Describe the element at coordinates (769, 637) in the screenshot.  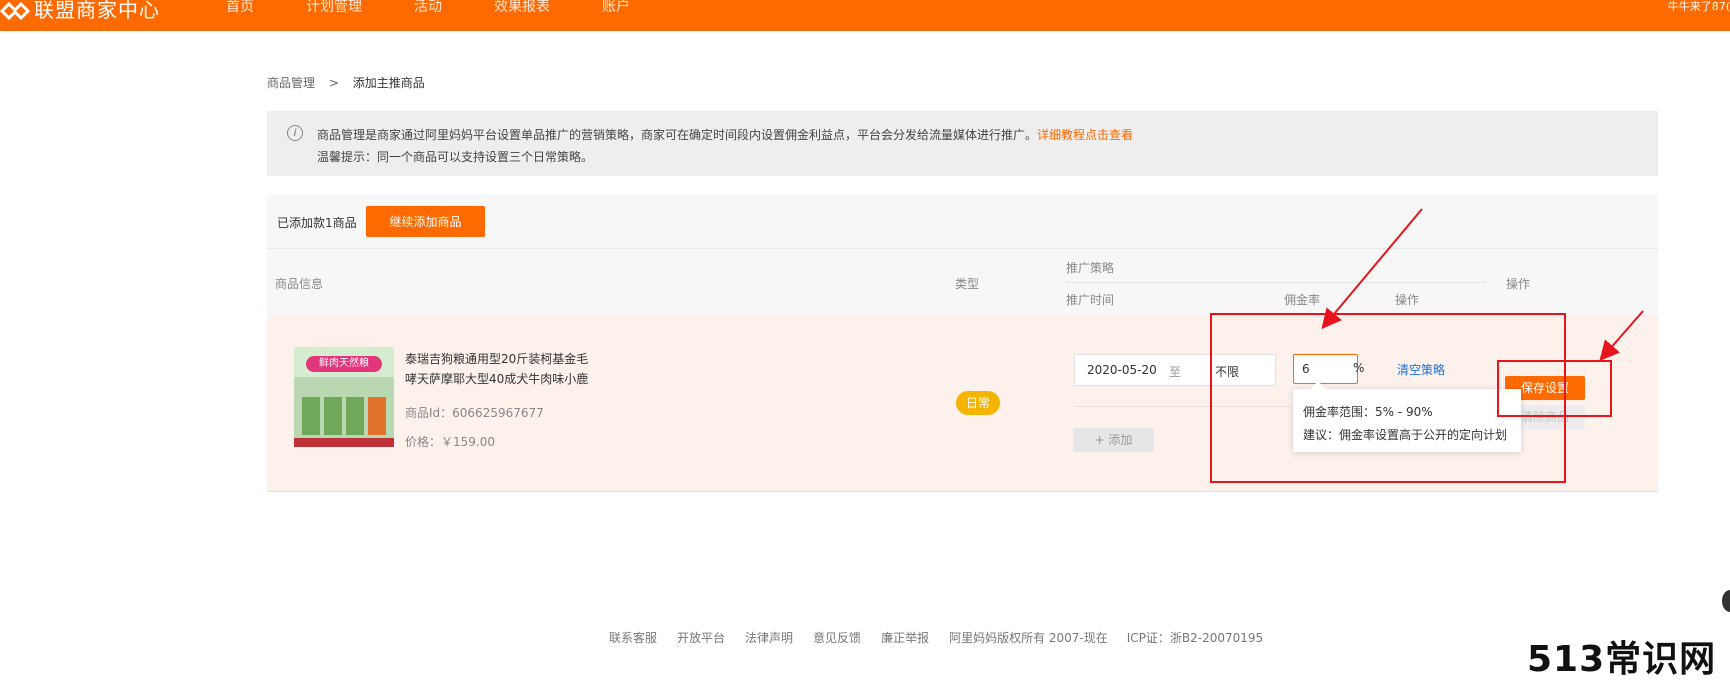
I see `footer-link-legal: 法律声明` at that location.